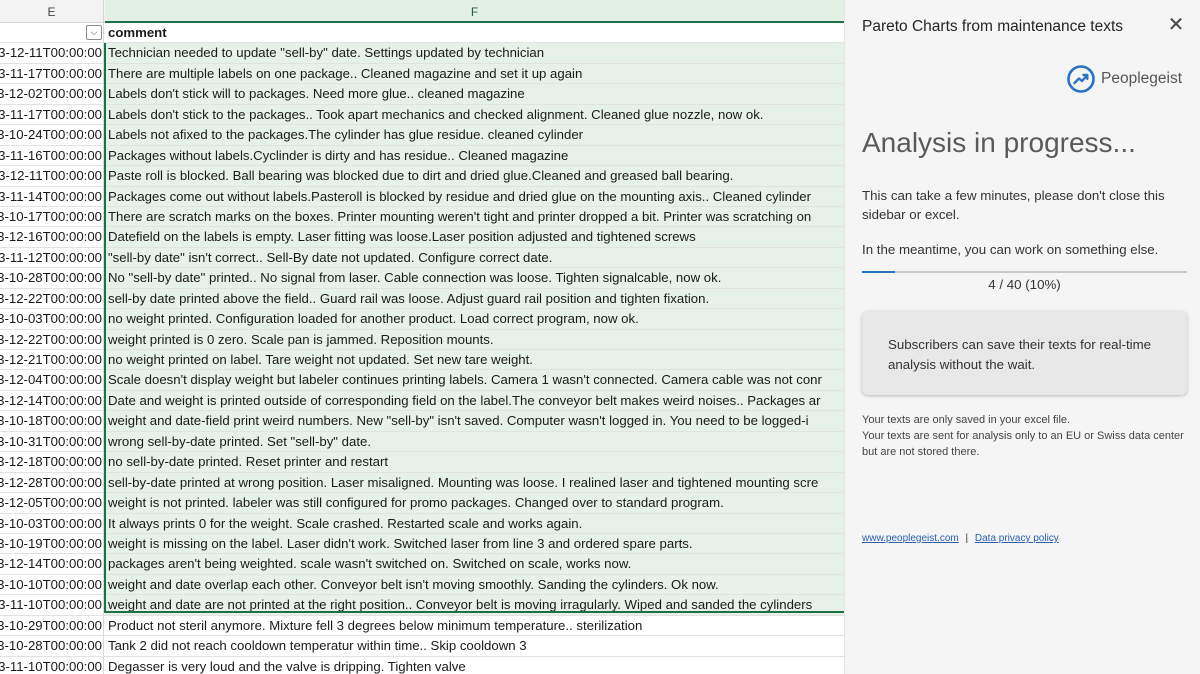 This screenshot has width=1200, height=674. What do you see at coordinates (1124, 79) in the screenshot?
I see `brand-logo: Peoplegeist` at bounding box center [1124, 79].